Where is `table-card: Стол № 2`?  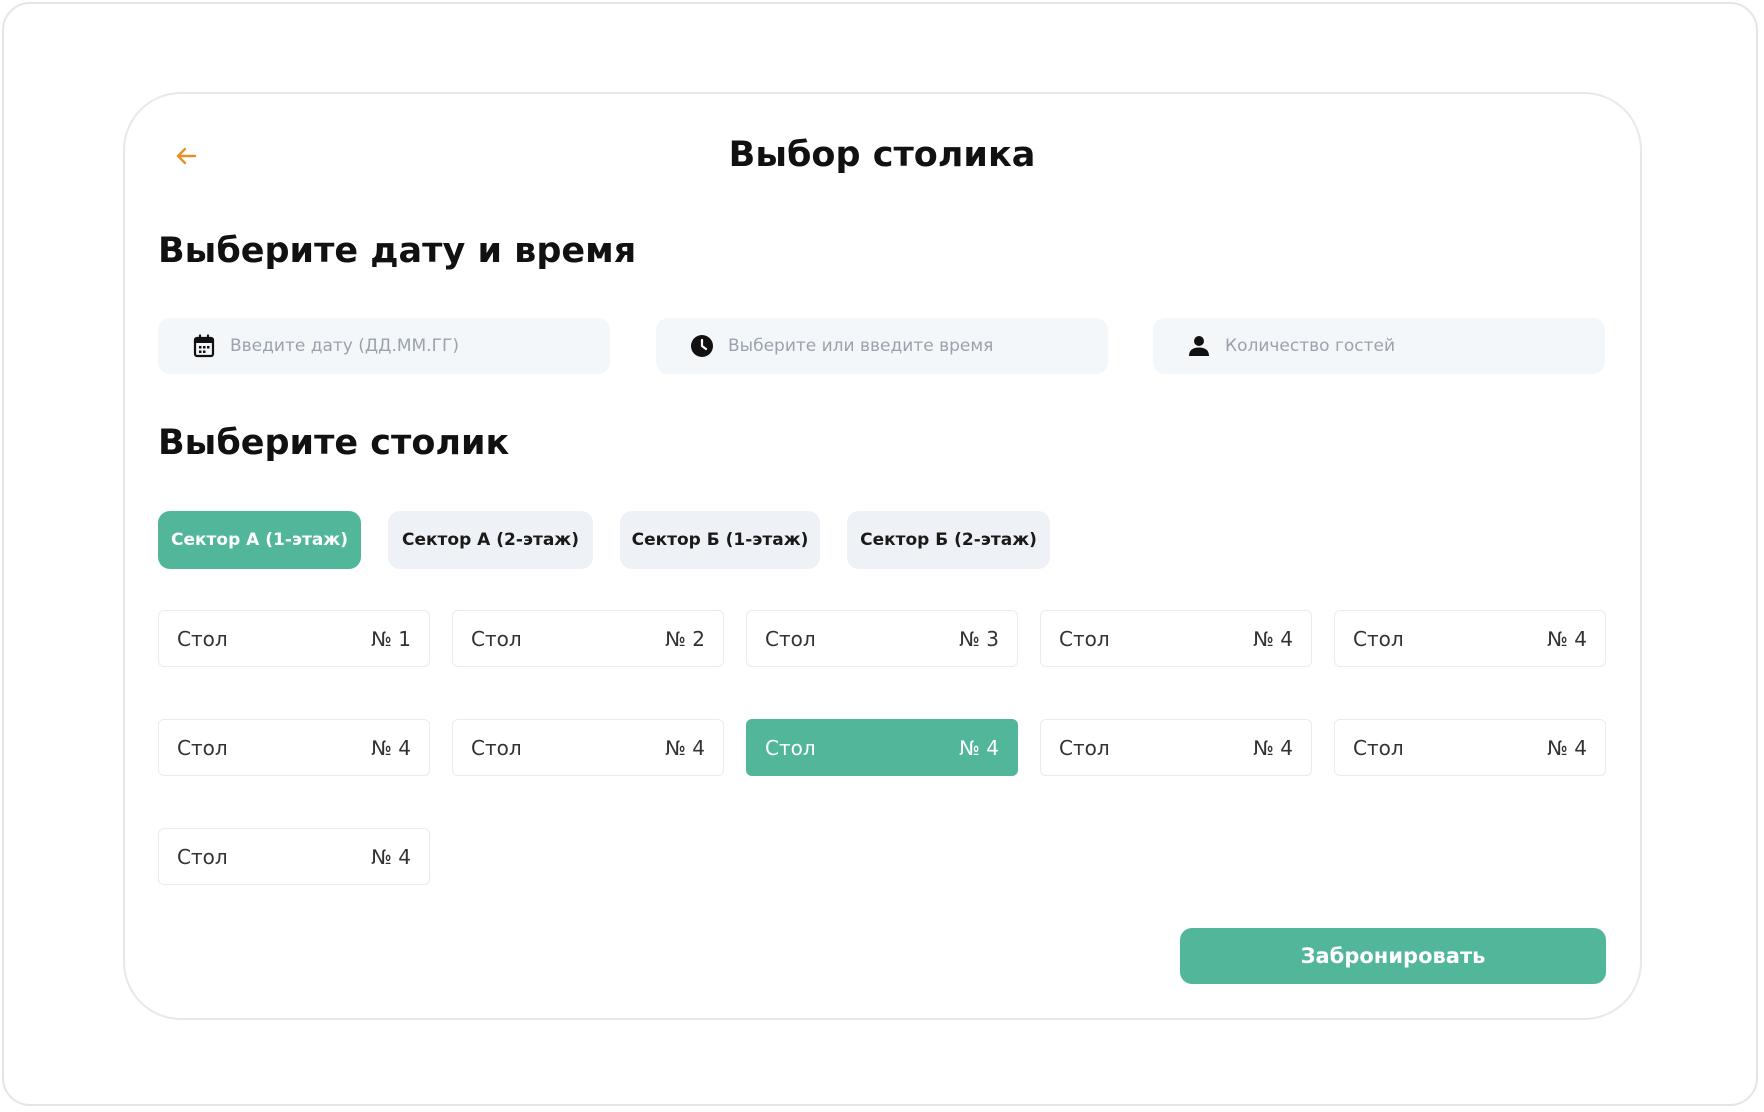 table-card: Стол № 2 is located at coordinates (588, 638).